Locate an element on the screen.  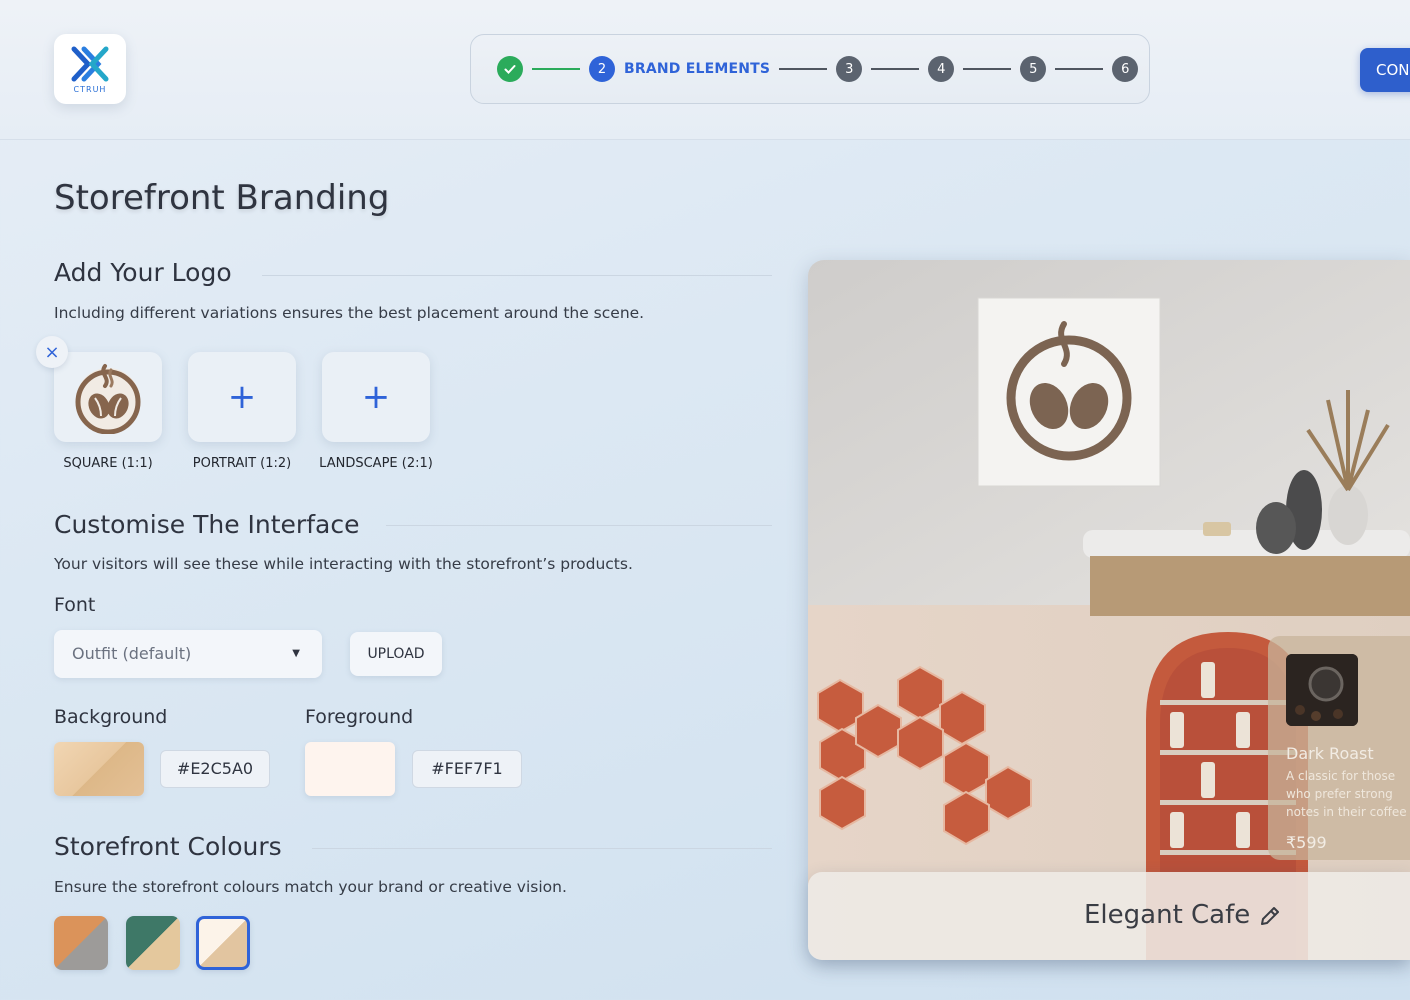
ctruh-logo-icon is located at coordinates (90, 63).